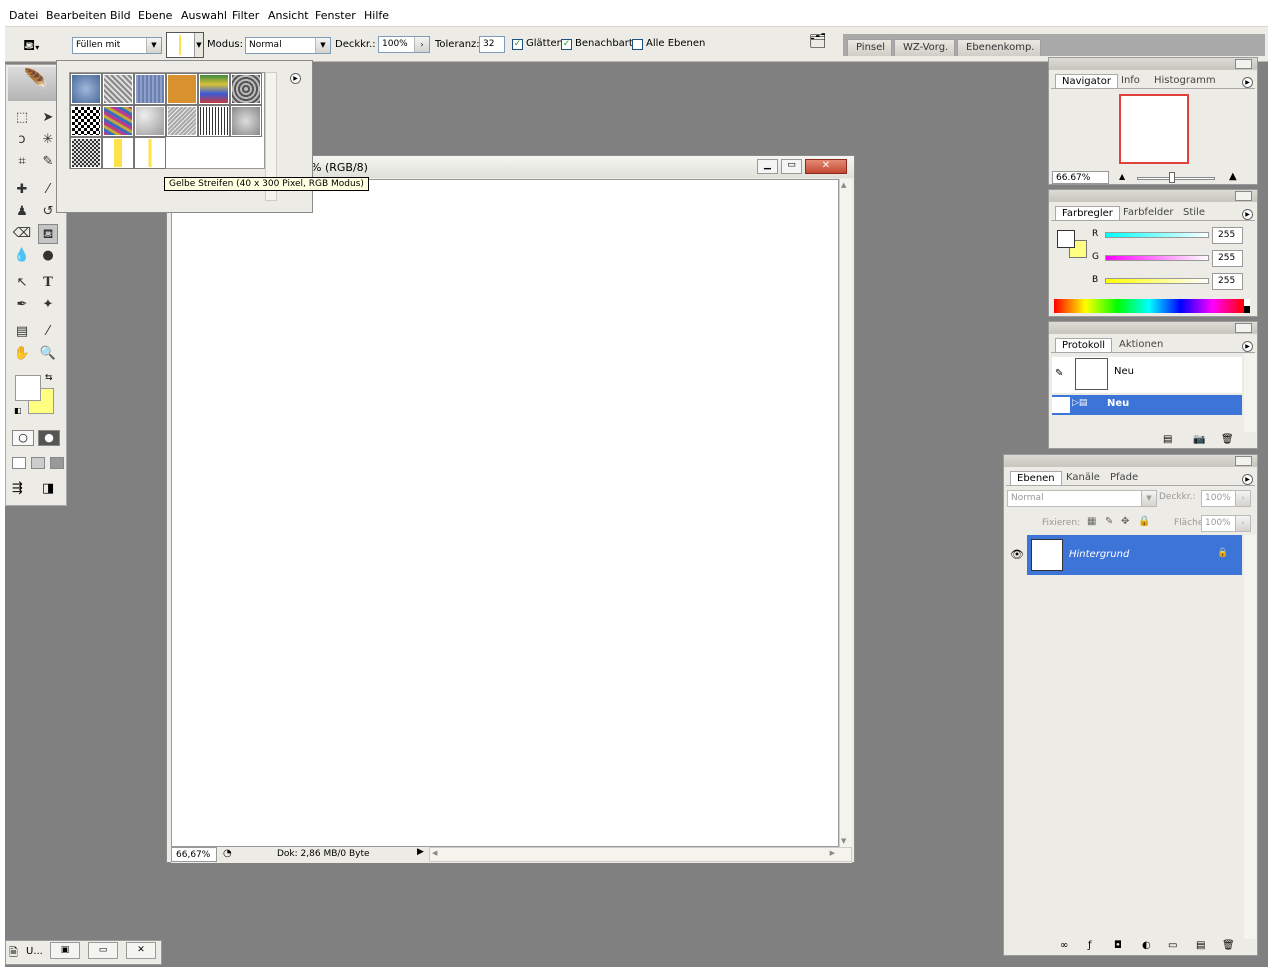 The image size is (1273, 970). What do you see at coordinates (1061, 405) in the screenshot?
I see `history-state-checkbox` at bounding box center [1061, 405].